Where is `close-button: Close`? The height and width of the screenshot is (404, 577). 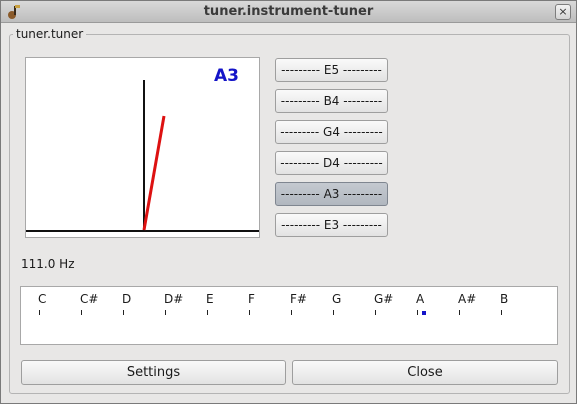 close-button: Close is located at coordinates (425, 372).